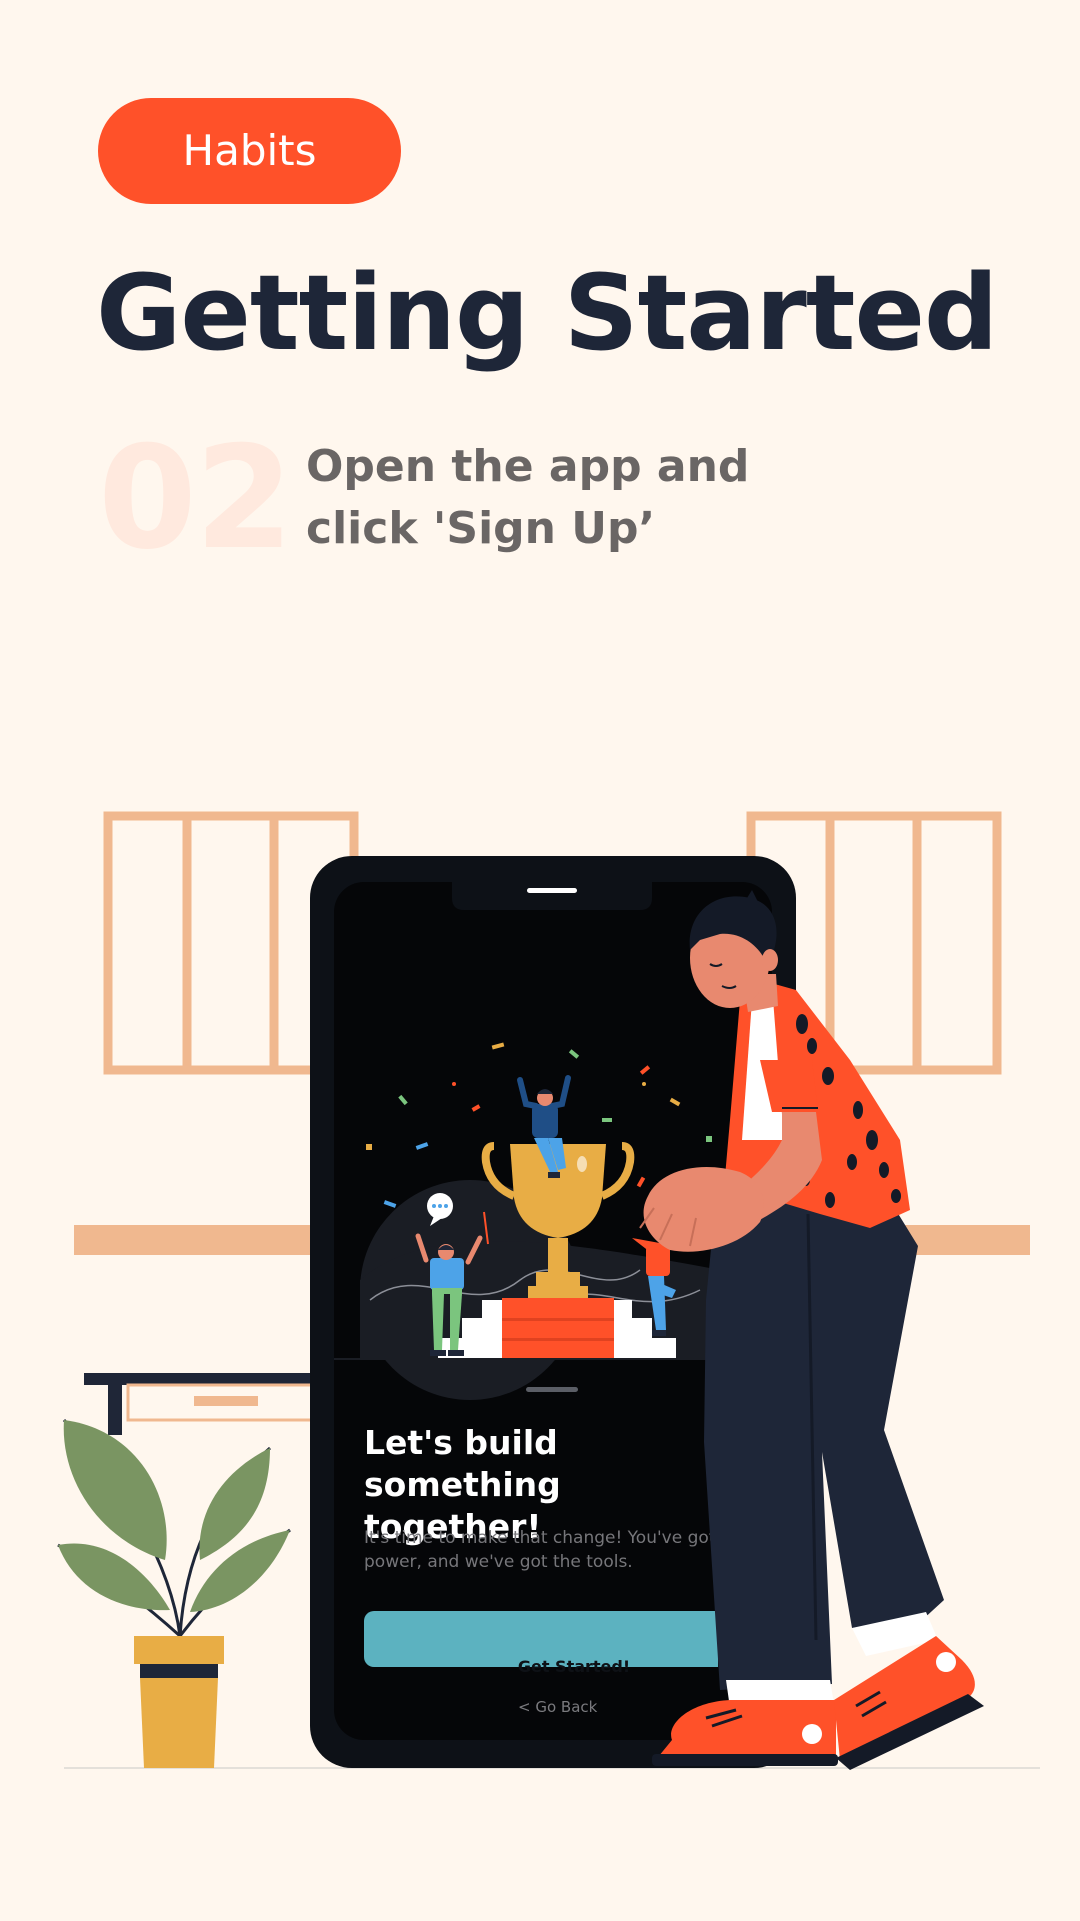 This screenshot has width=1080, height=1921. Describe the element at coordinates (541, 1643) in the screenshot. I see `get-started-button: Get Started!` at that location.